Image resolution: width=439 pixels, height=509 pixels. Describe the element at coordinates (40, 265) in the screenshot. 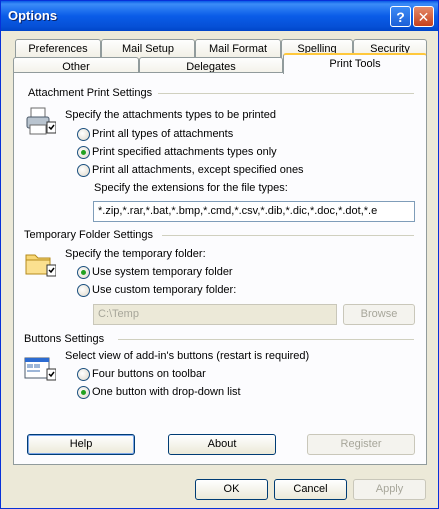

I see `folder-icon` at that location.